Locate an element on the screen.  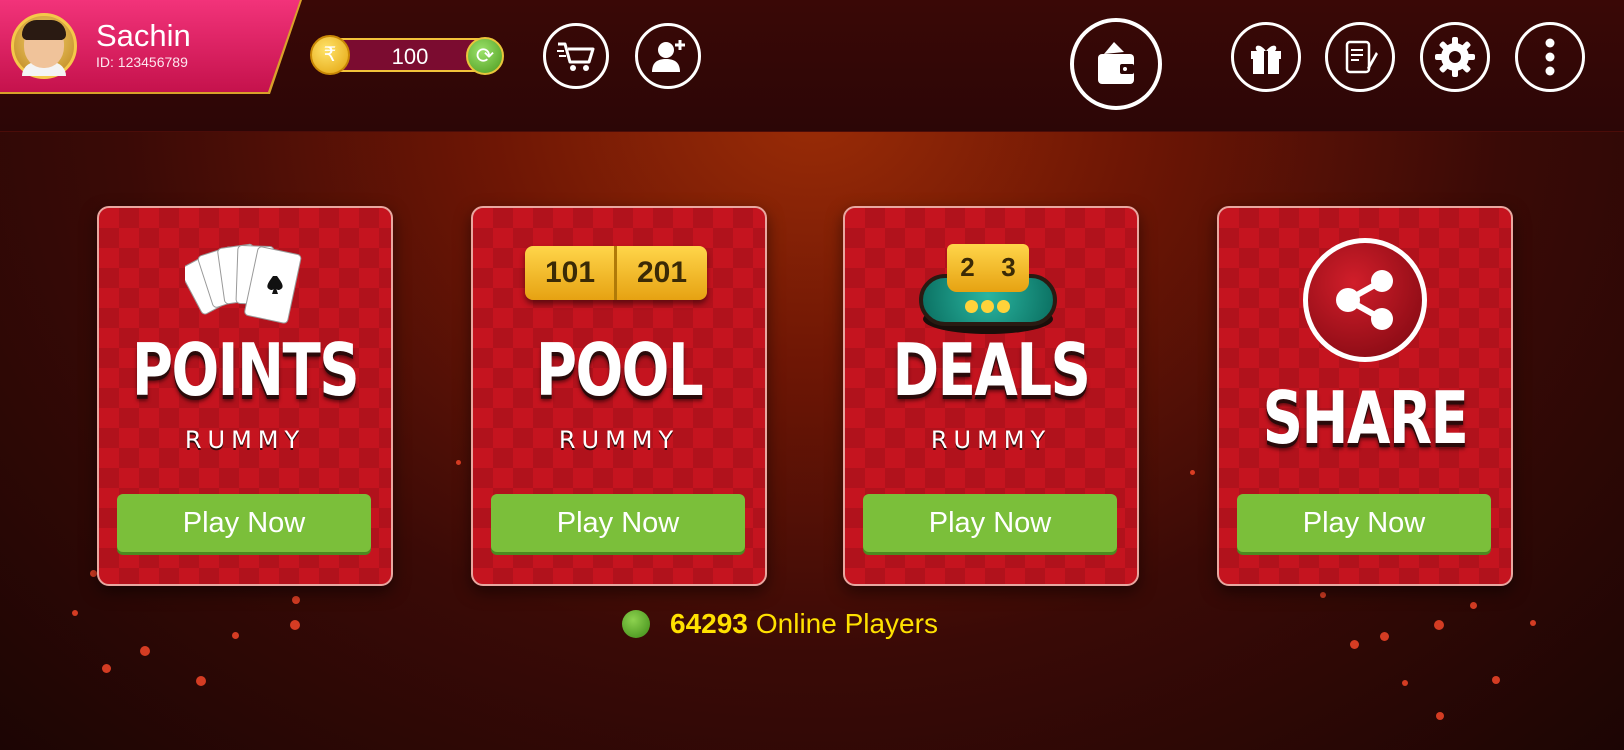
scroll-icon is located at coordinates (1361, 57).